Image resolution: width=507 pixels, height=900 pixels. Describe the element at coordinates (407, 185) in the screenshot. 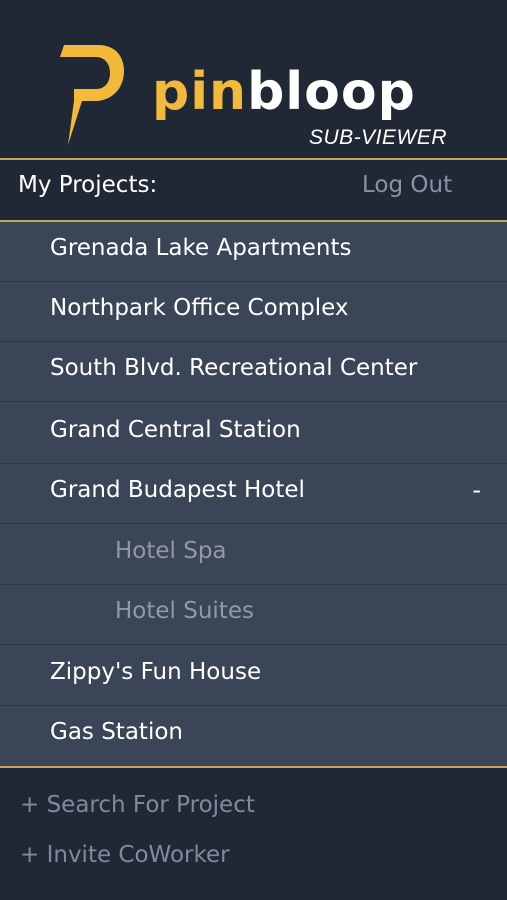

I see `logout-button: Log Out` at that location.